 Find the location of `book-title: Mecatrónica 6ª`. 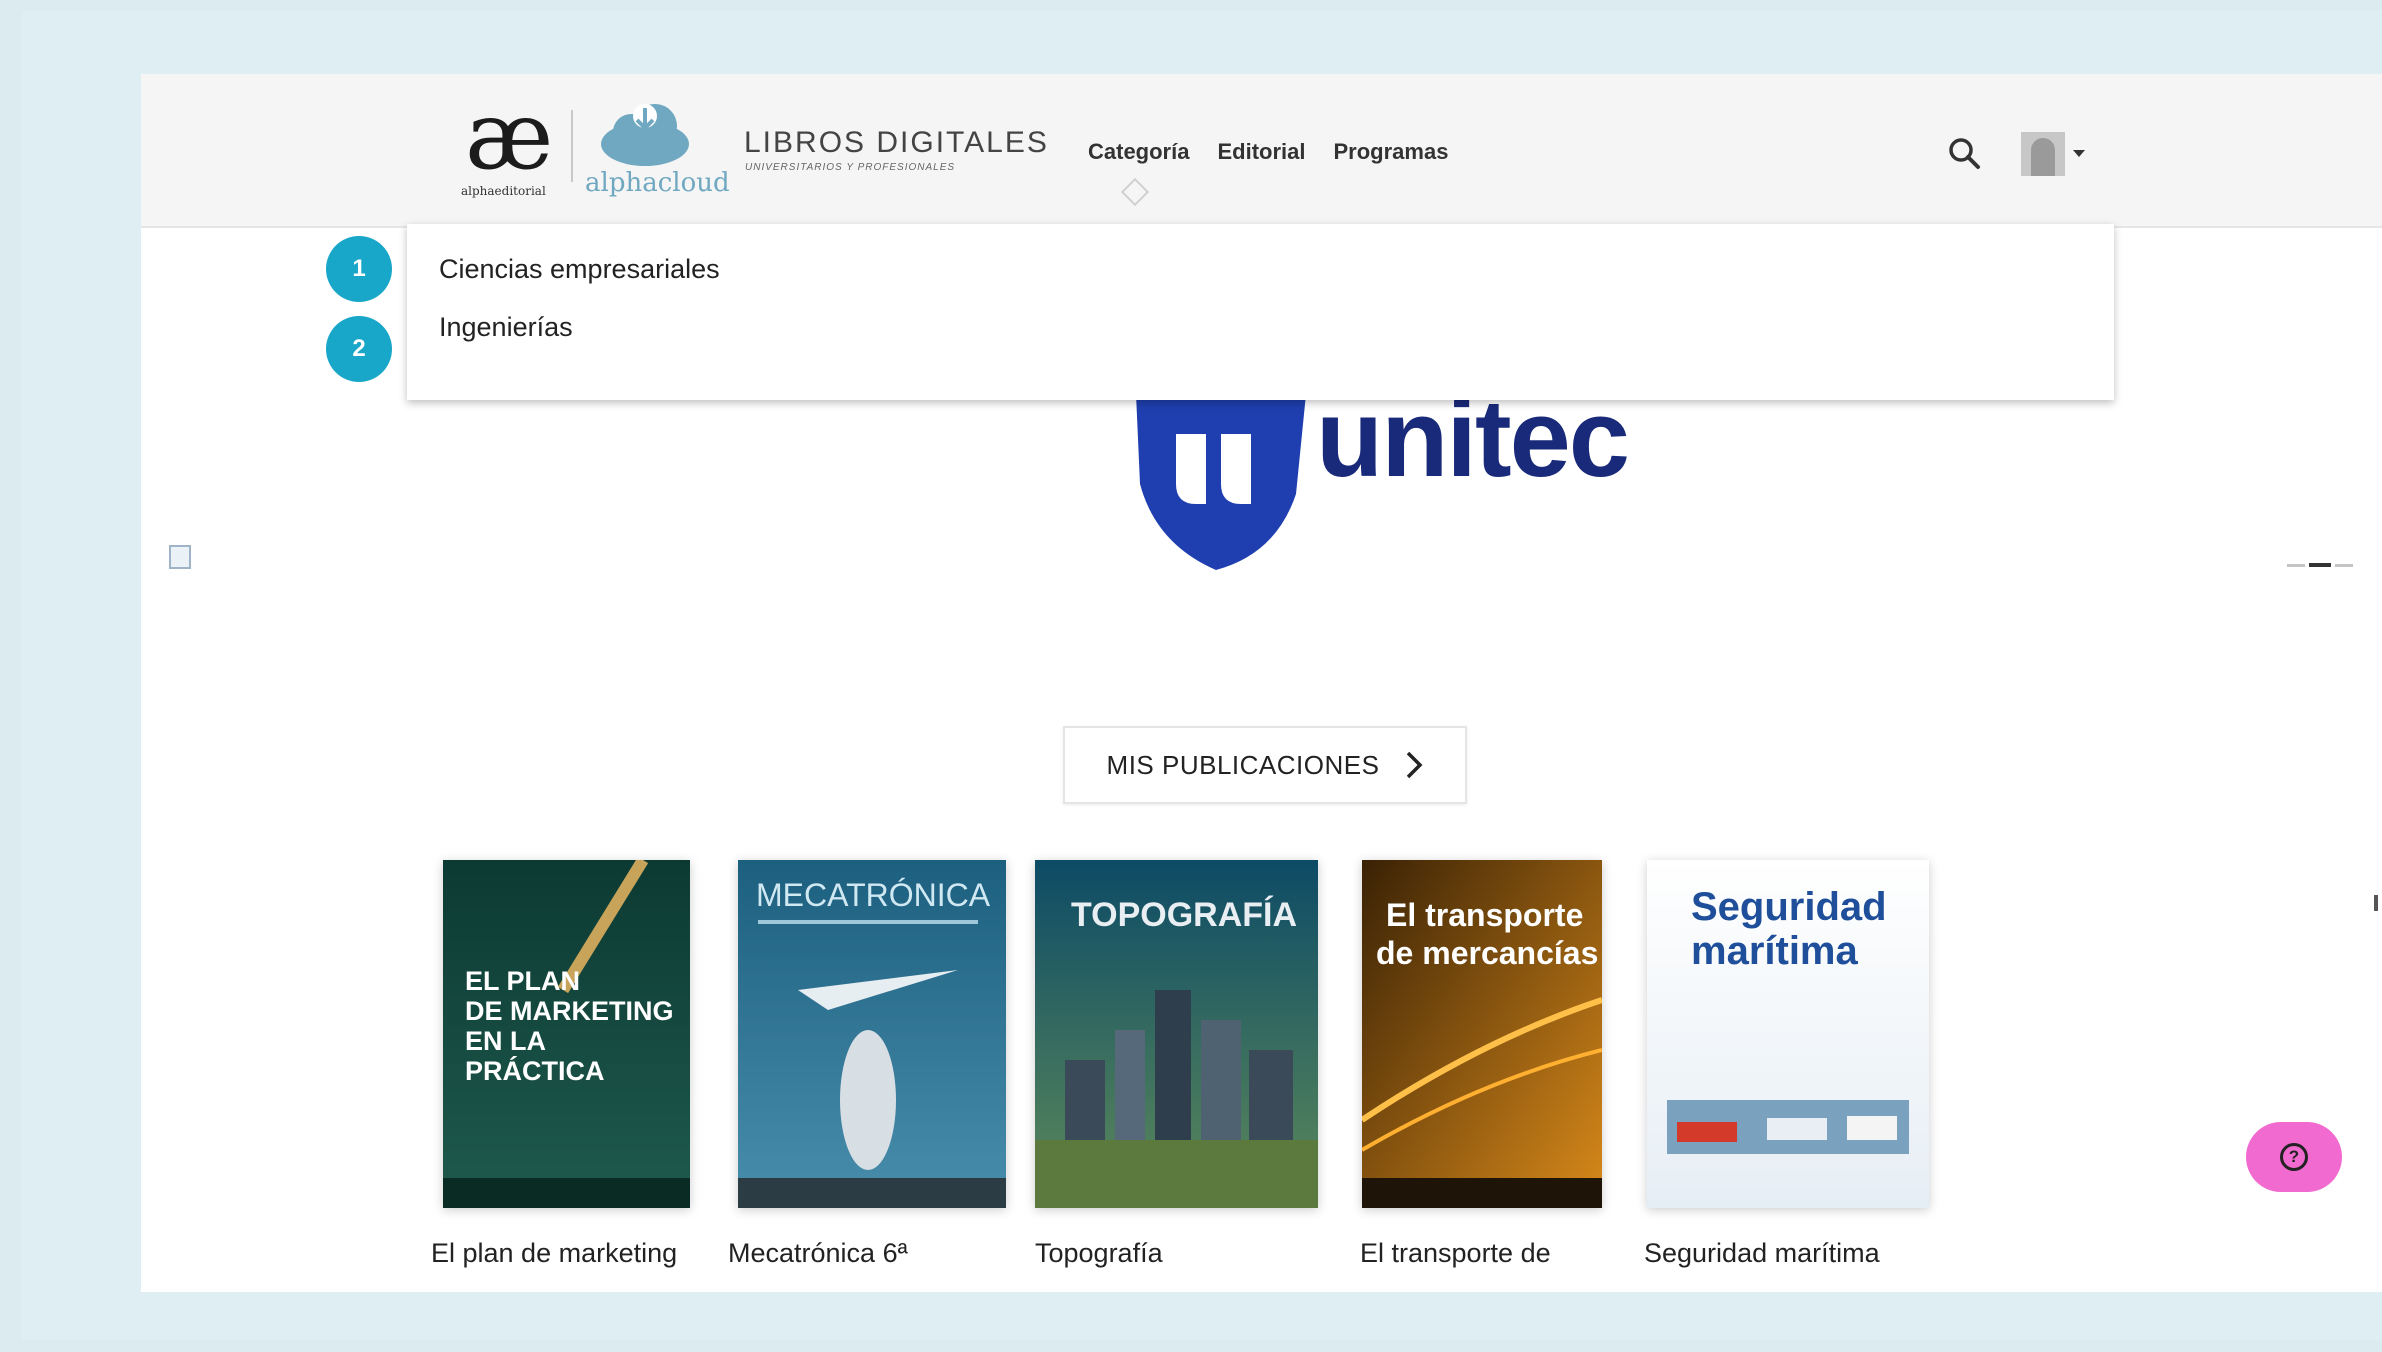

book-title: Mecatrónica 6ª is located at coordinates (818, 1253).